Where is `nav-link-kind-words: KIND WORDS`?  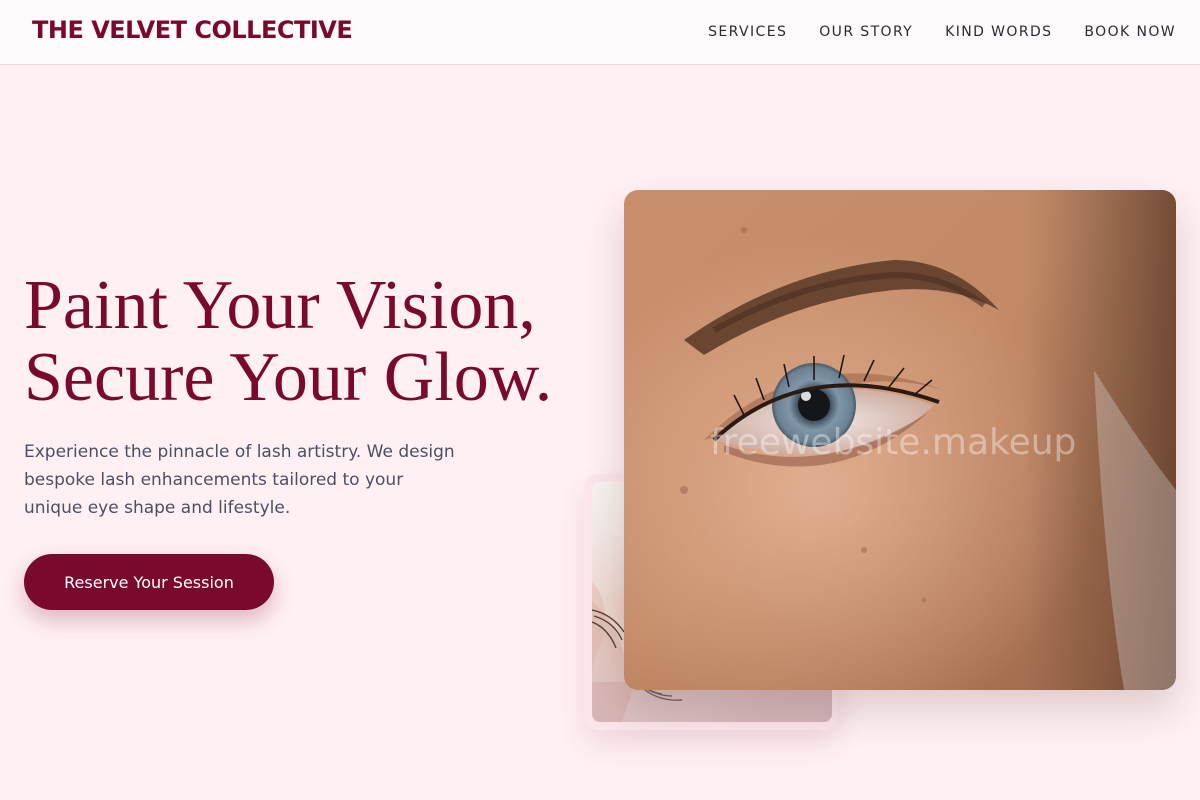
nav-link-kind-words: KIND WORDS is located at coordinates (998, 32).